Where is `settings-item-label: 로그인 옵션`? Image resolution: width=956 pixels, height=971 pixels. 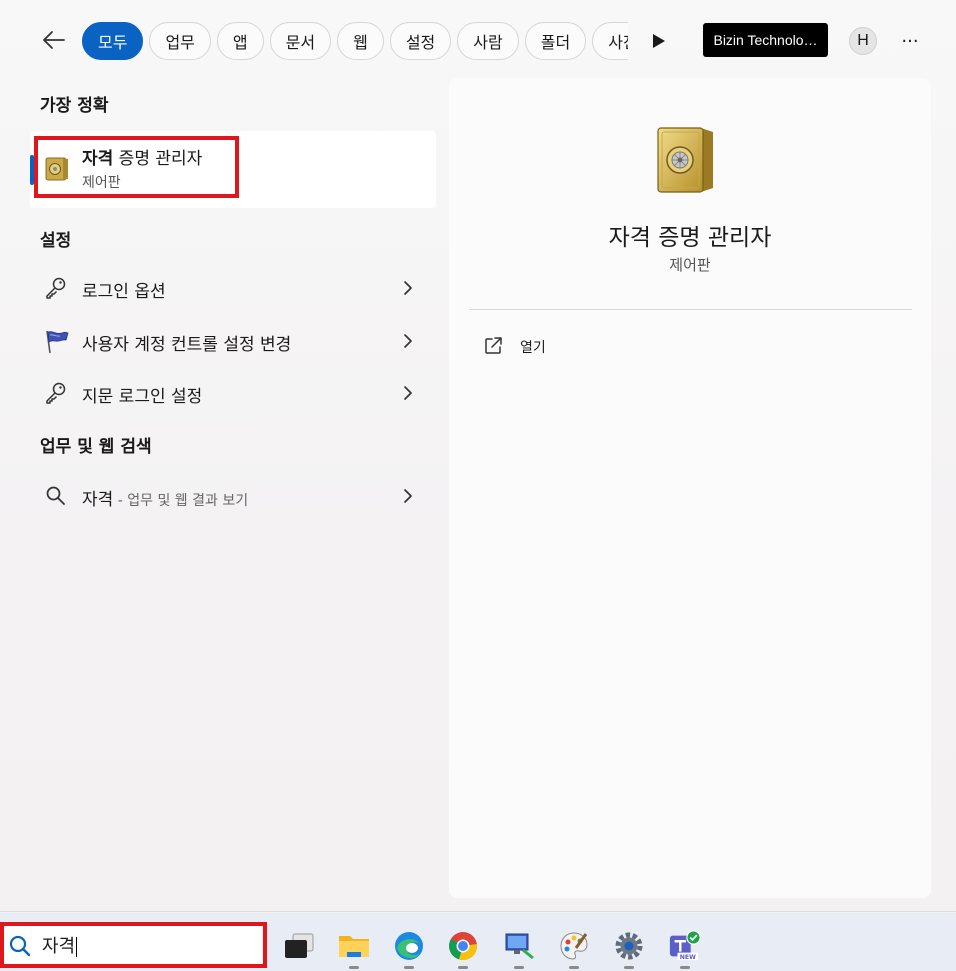 settings-item-label: 로그인 옵션 is located at coordinates (124, 292).